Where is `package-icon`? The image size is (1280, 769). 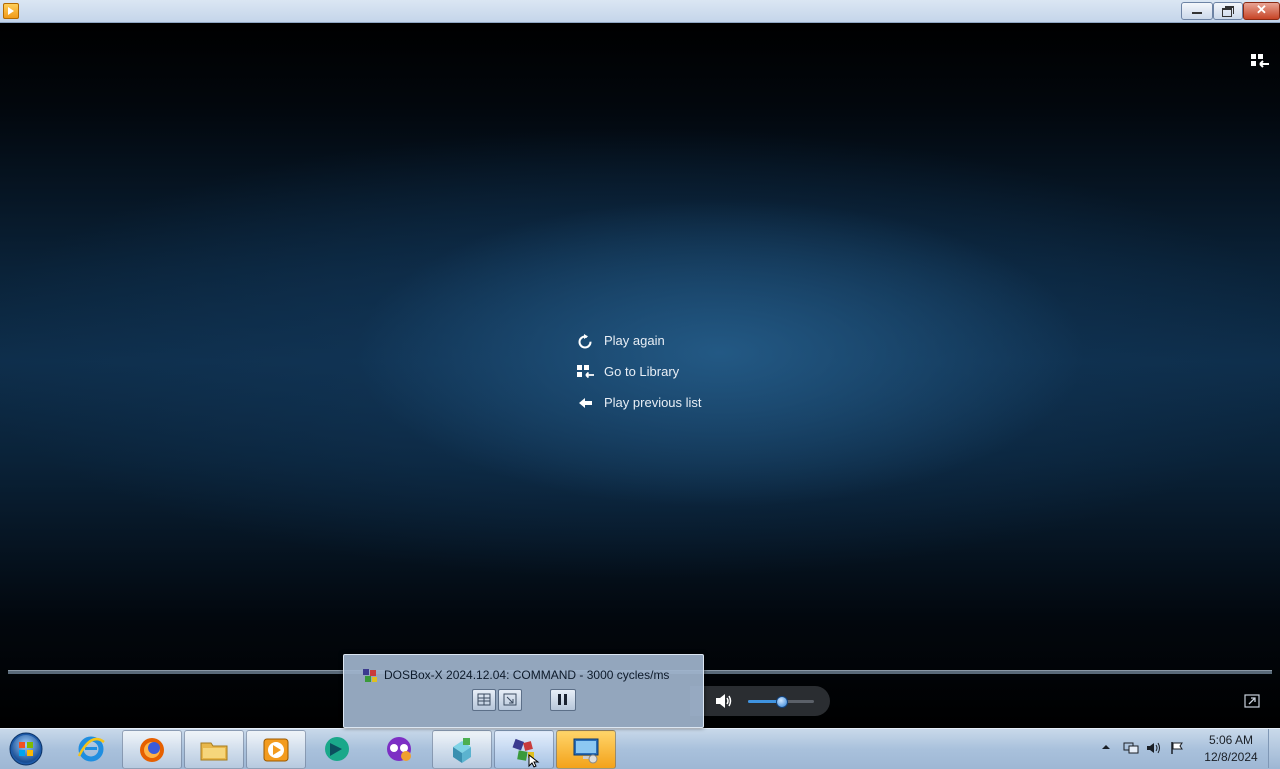 package-icon is located at coordinates (462, 750).